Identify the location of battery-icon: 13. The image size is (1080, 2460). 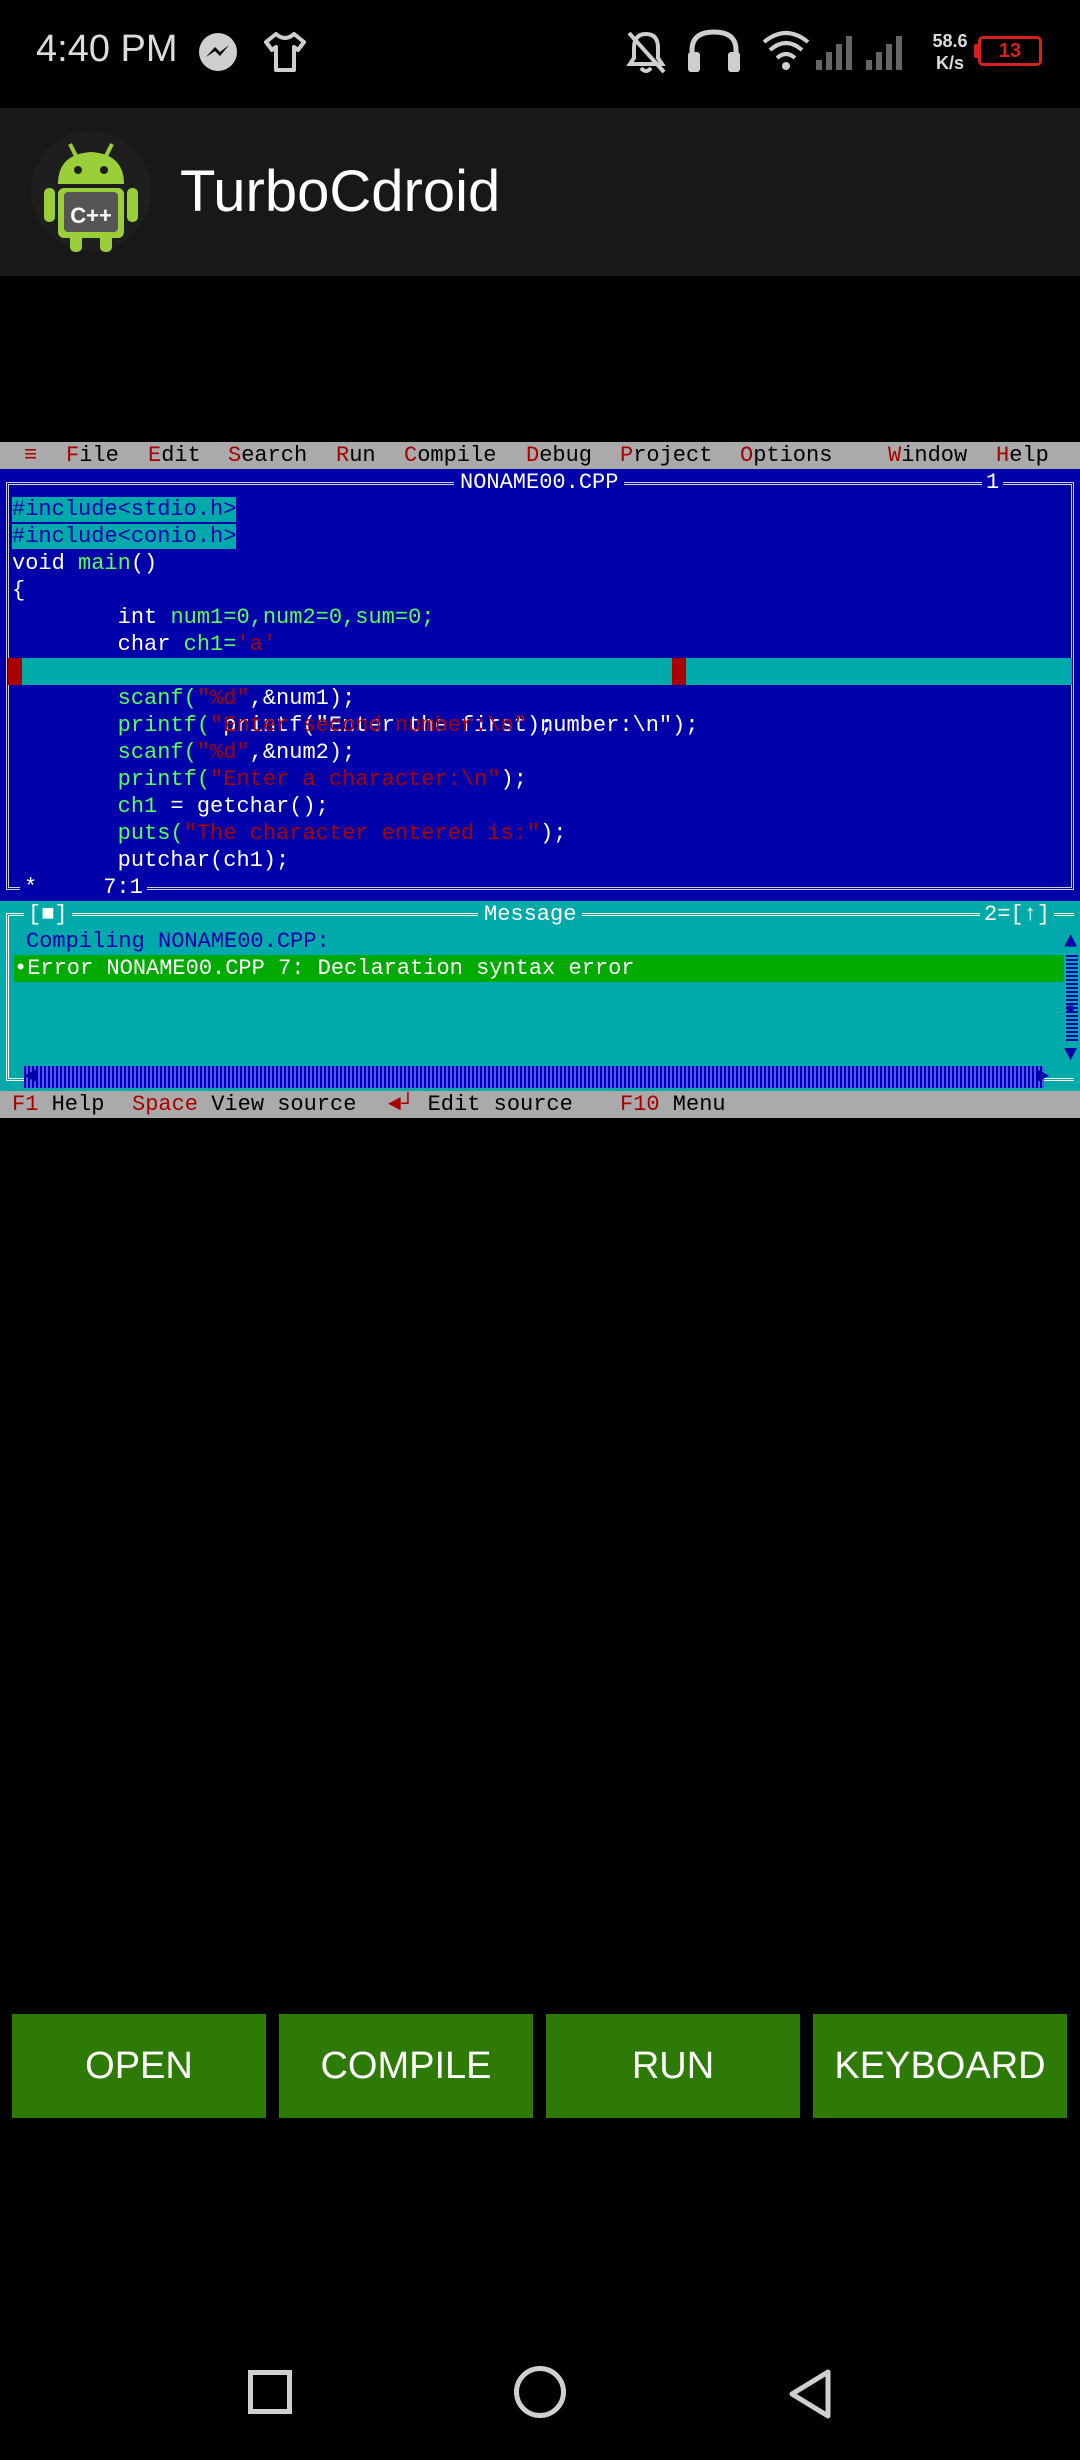
(1010, 51).